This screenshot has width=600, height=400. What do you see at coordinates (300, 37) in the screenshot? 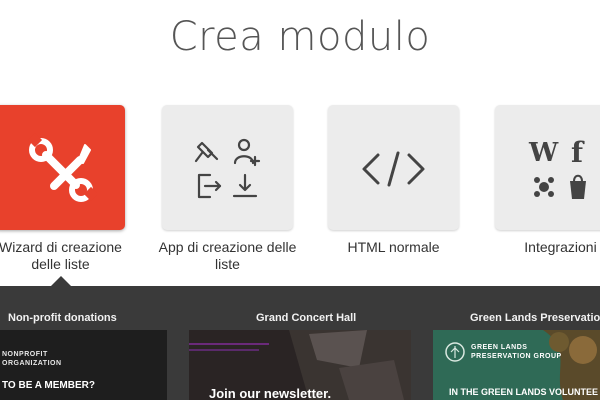
I see `page-title: Crea modulo` at bounding box center [300, 37].